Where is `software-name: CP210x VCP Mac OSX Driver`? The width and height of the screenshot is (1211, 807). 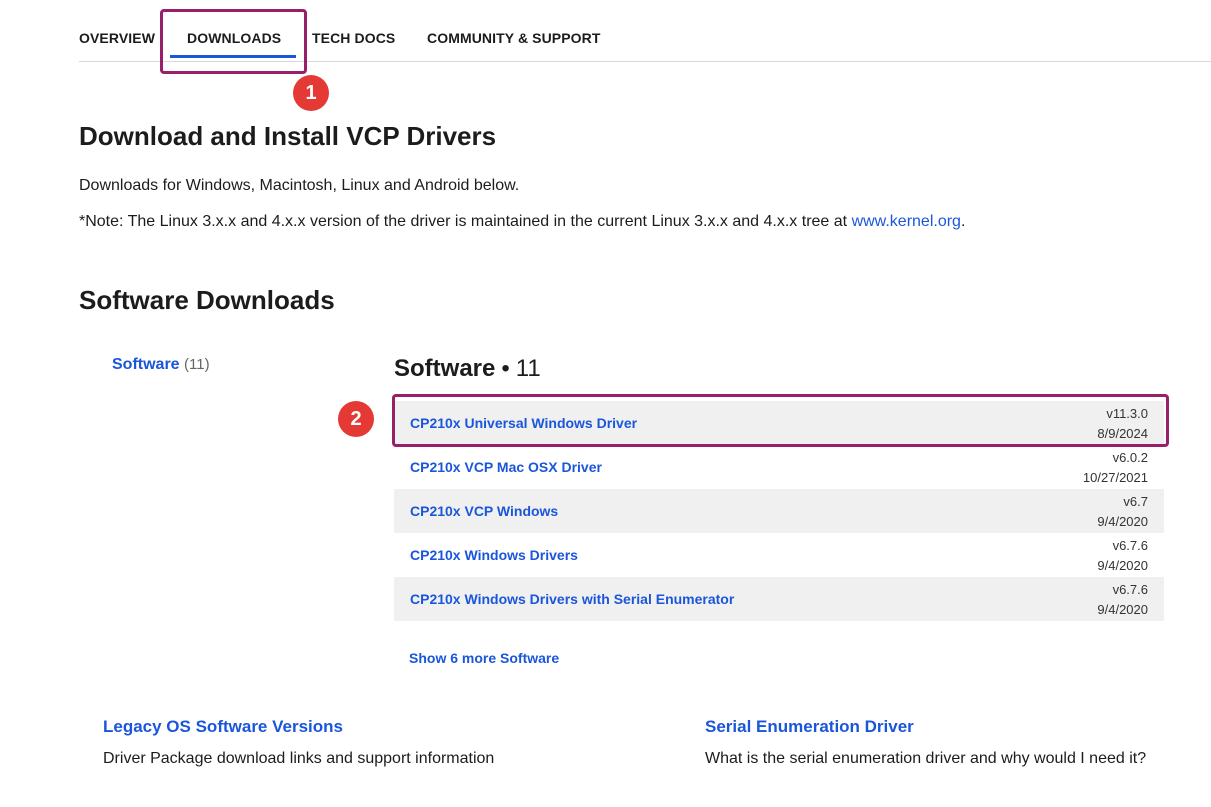 software-name: CP210x VCP Mac OSX Driver is located at coordinates (506, 467).